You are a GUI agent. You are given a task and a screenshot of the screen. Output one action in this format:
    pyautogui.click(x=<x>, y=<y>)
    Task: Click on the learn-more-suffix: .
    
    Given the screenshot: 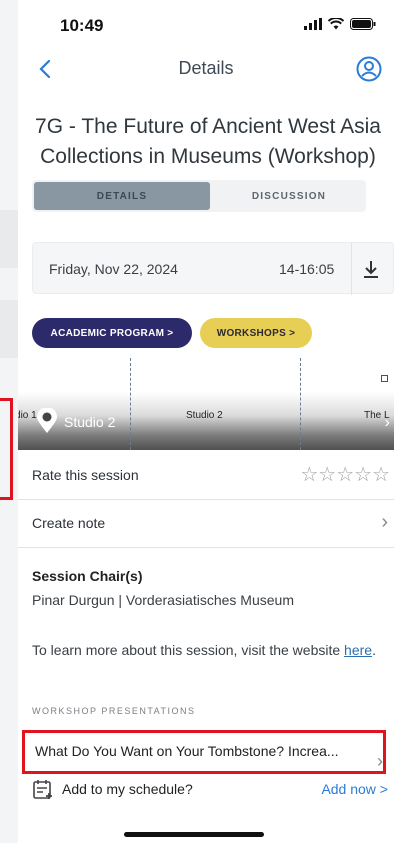 What is the action you would take?
    pyautogui.click(x=374, y=650)
    